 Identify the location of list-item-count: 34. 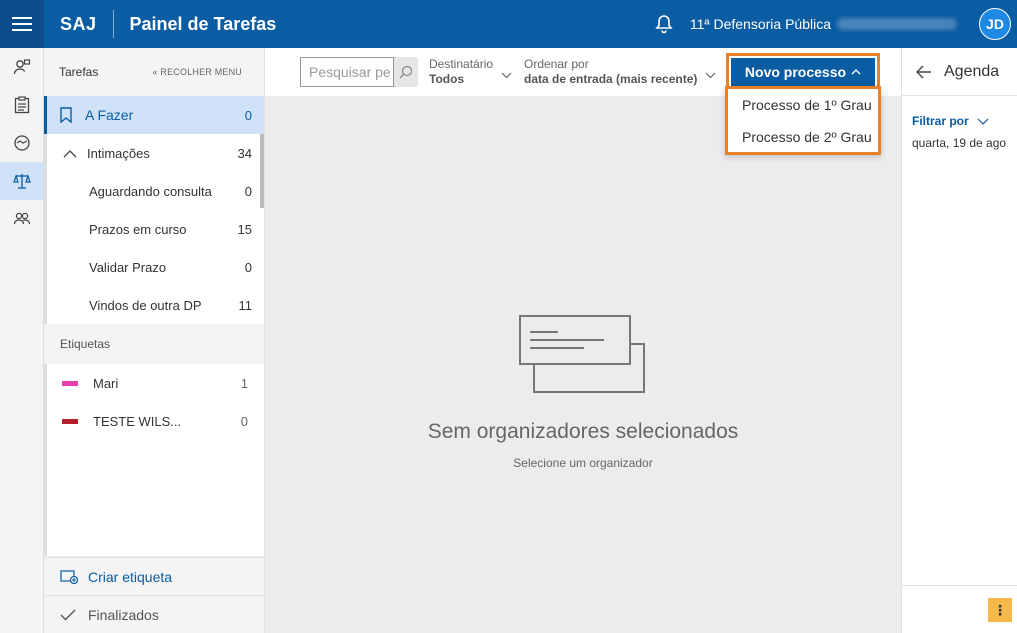
(244, 153).